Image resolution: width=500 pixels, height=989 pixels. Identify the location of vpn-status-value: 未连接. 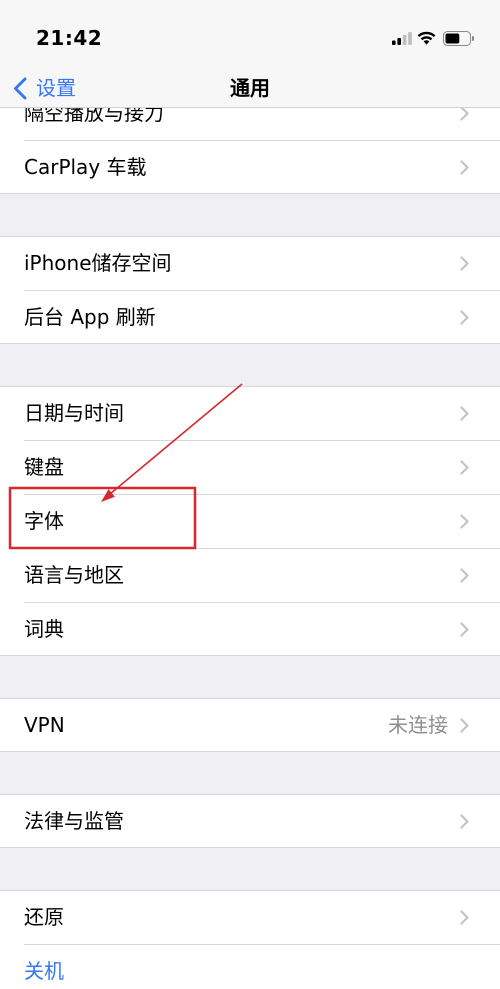
(418, 725).